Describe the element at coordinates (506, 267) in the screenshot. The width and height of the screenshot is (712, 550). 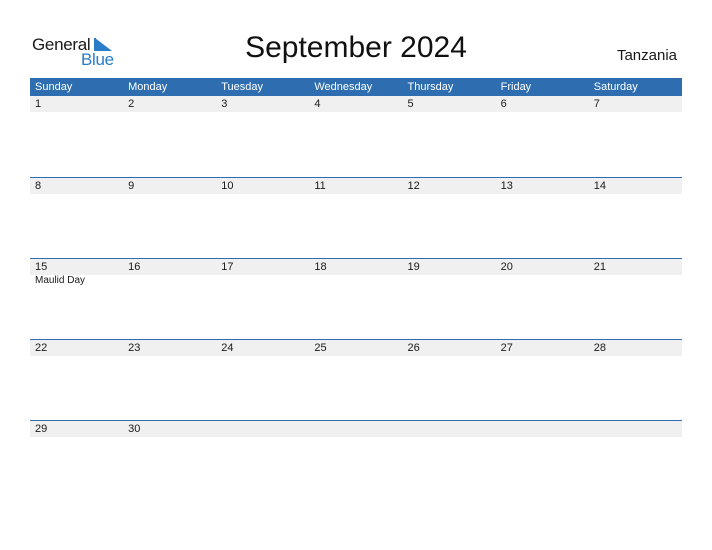
I see `day-number: 20` at that location.